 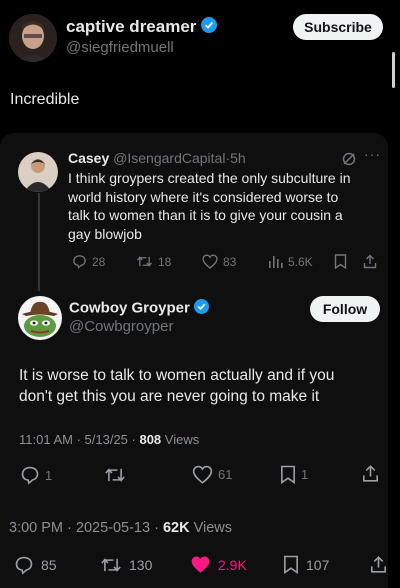 I want to click on casey-like-count: 83, so click(x=230, y=261).